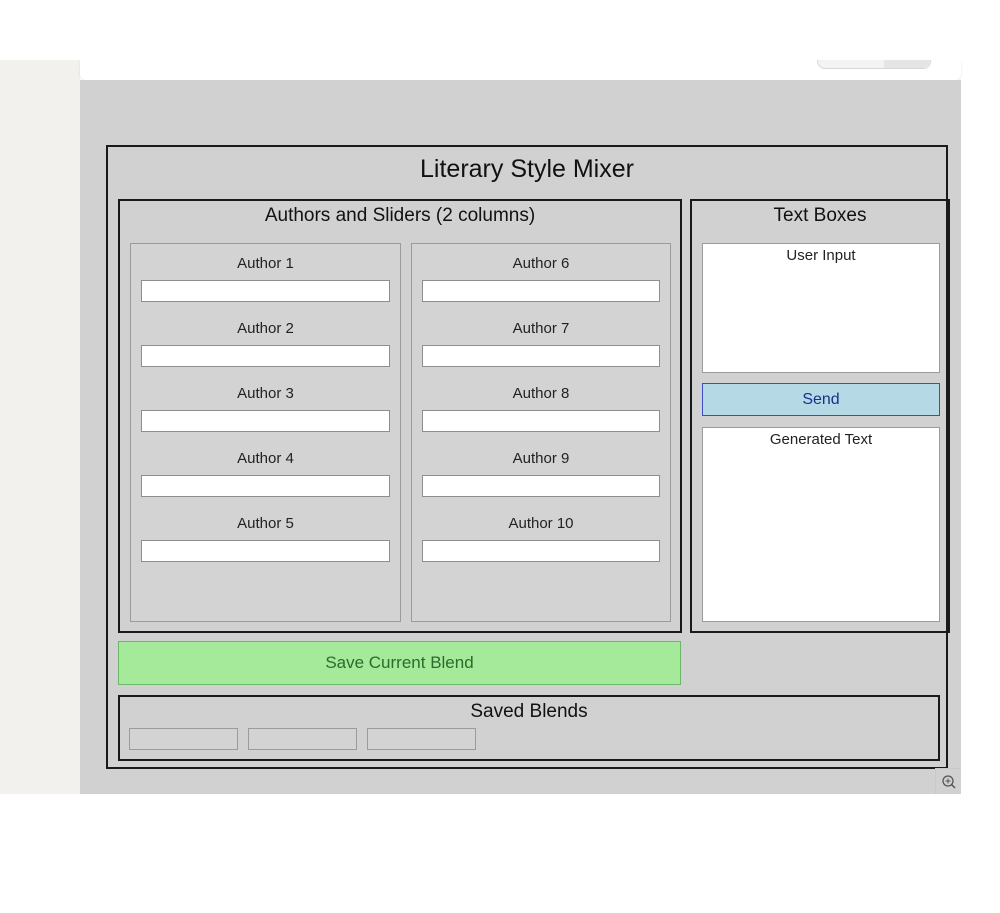 This screenshot has height=913, width=1000. Describe the element at coordinates (541, 273) in the screenshot. I see `author-row: Author 6` at that location.